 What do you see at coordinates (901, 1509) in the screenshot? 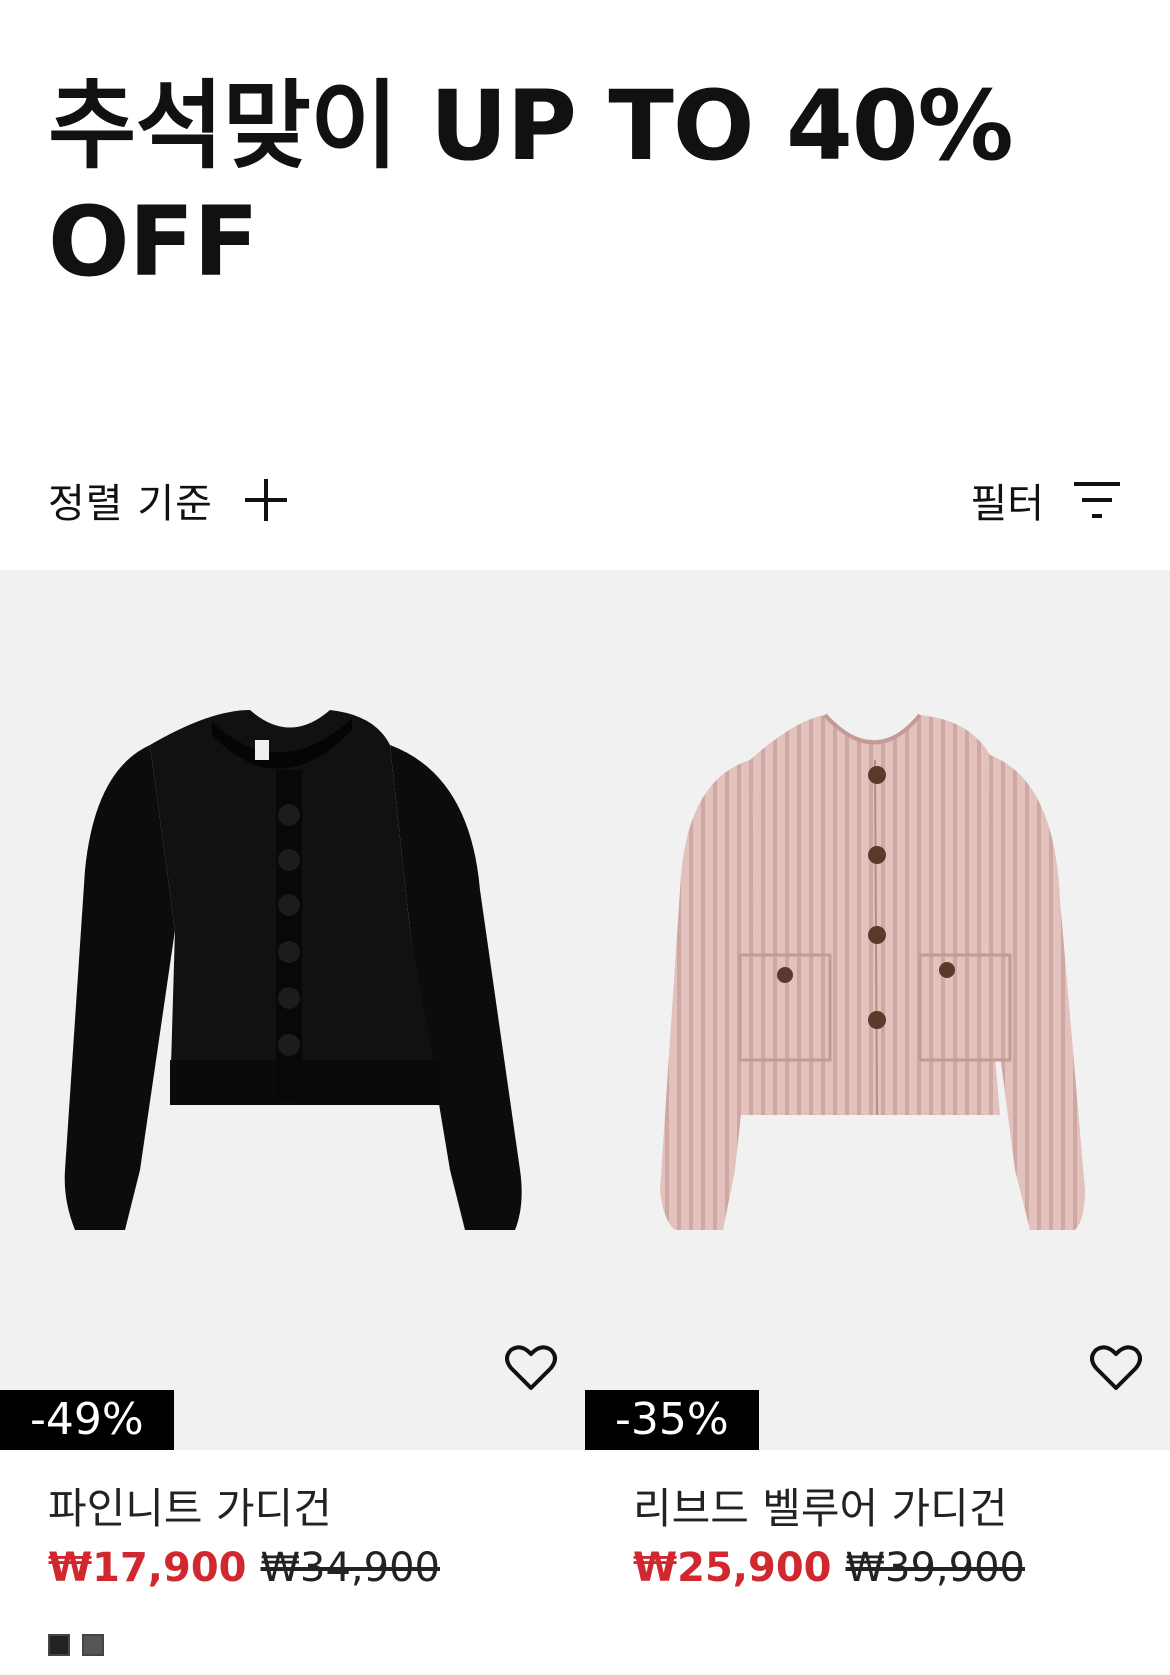
I see `product-name: 리브드 벨루어 가디건` at bounding box center [901, 1509].